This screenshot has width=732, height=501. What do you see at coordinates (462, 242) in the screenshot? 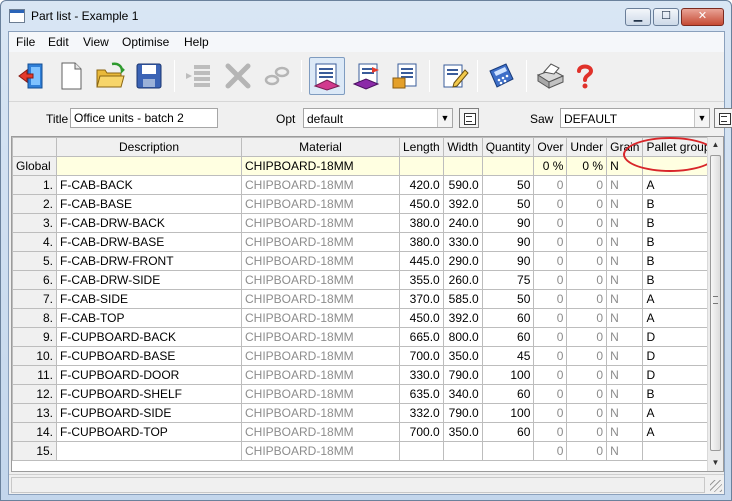
I see `cell-width: 330.0` at bounding box center [462, 242].